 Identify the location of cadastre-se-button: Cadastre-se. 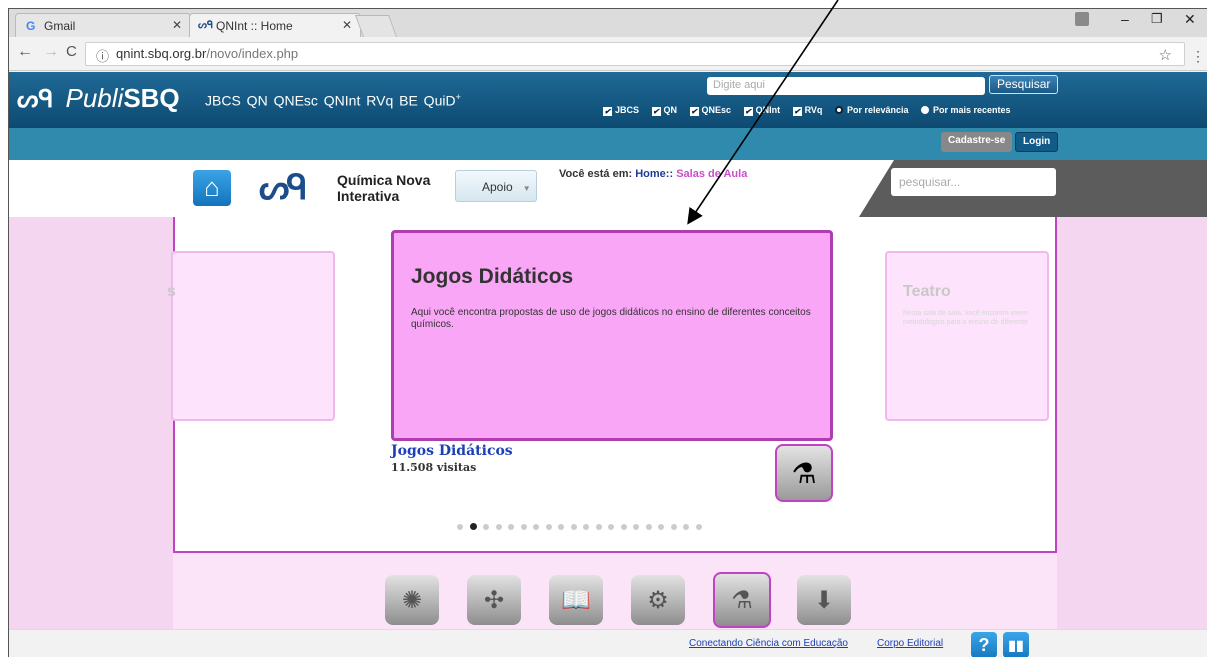
(977, 142).